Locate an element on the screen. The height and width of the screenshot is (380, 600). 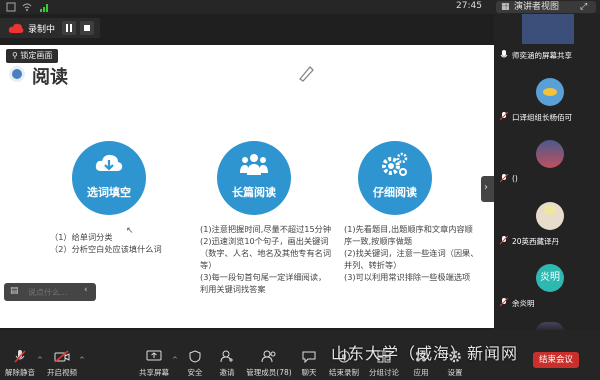
unmute-button: 解除静音 is located at coordinates (20, 364).